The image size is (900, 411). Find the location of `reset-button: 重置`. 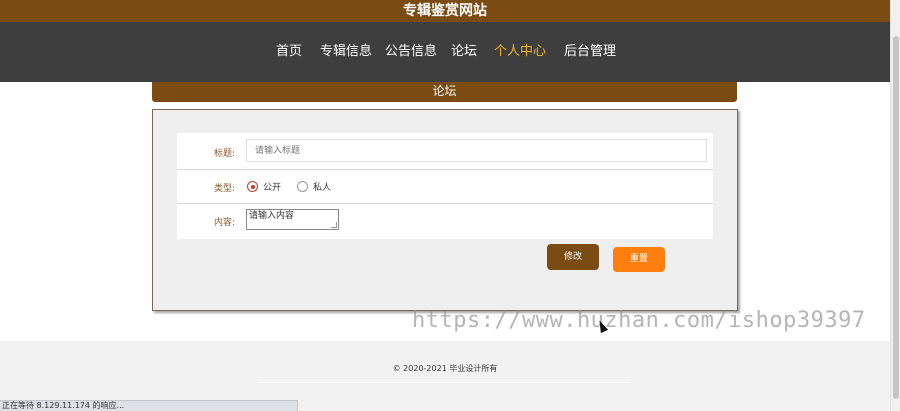

reset-button: 重置 is located at coordinates (639, 259).